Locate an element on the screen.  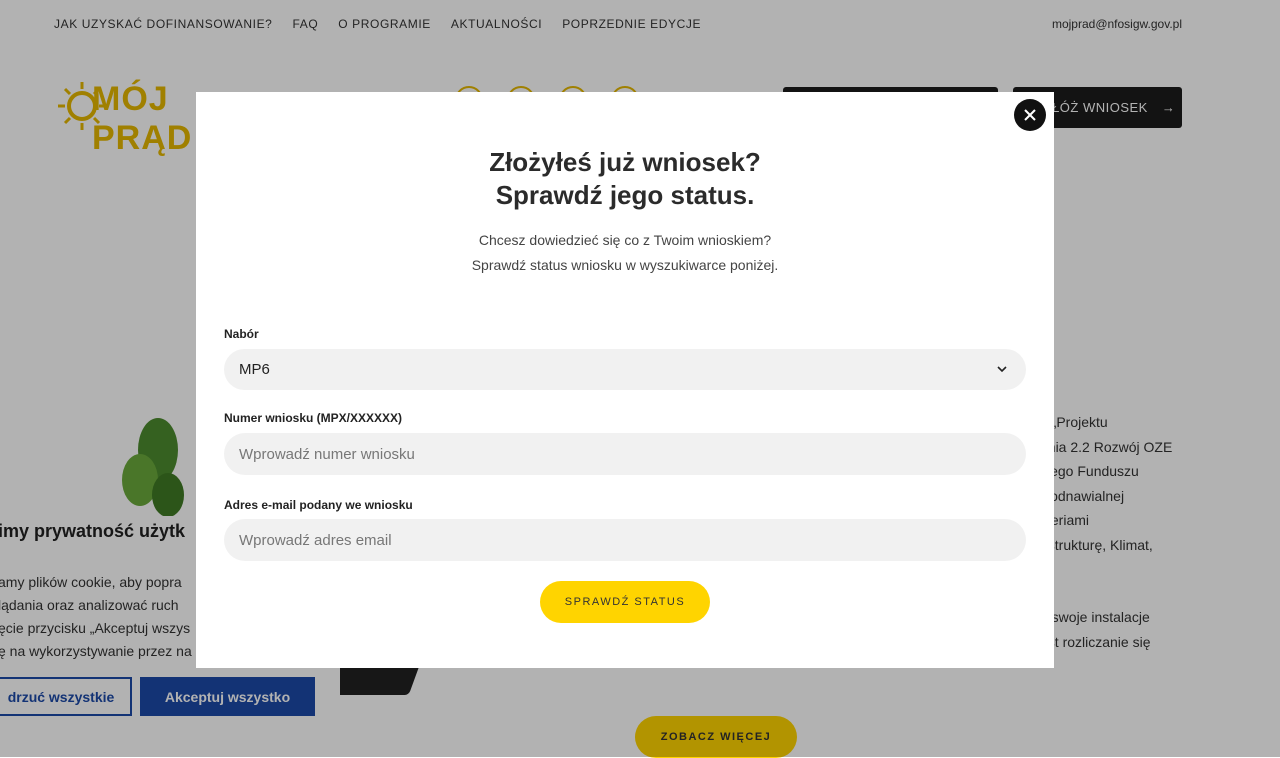
application-number-input is located at coordinates (625, 454).